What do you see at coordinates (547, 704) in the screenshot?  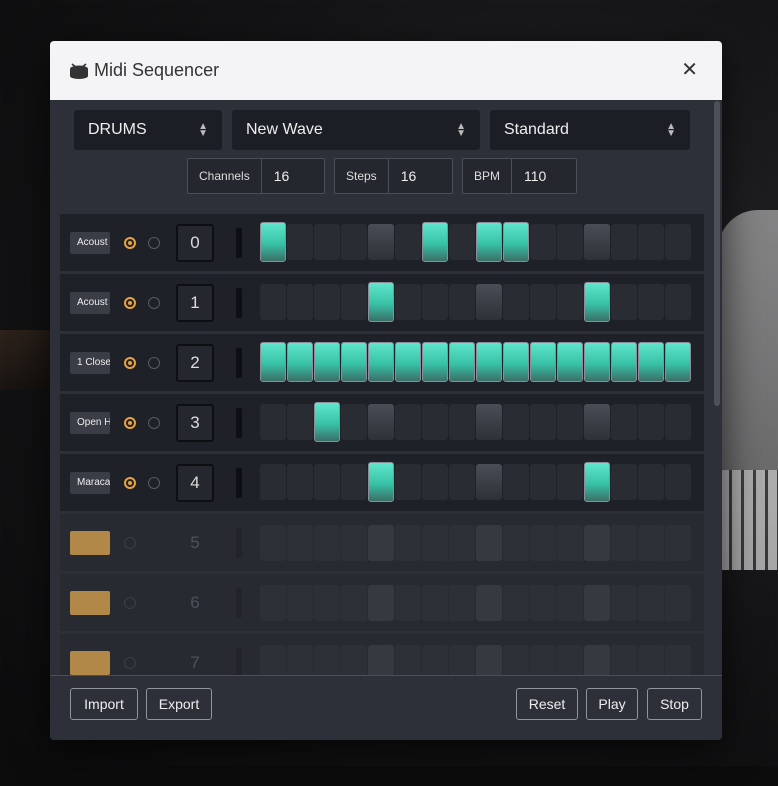 I see `reset-button: Reset` at bounding box center [547, 704].